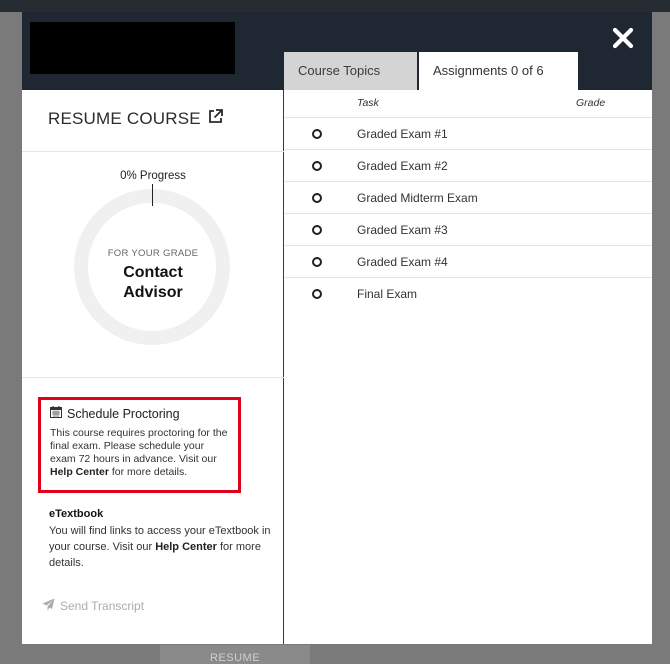  I want to click on table-row: Graded Exam #4, so click(468, 262).